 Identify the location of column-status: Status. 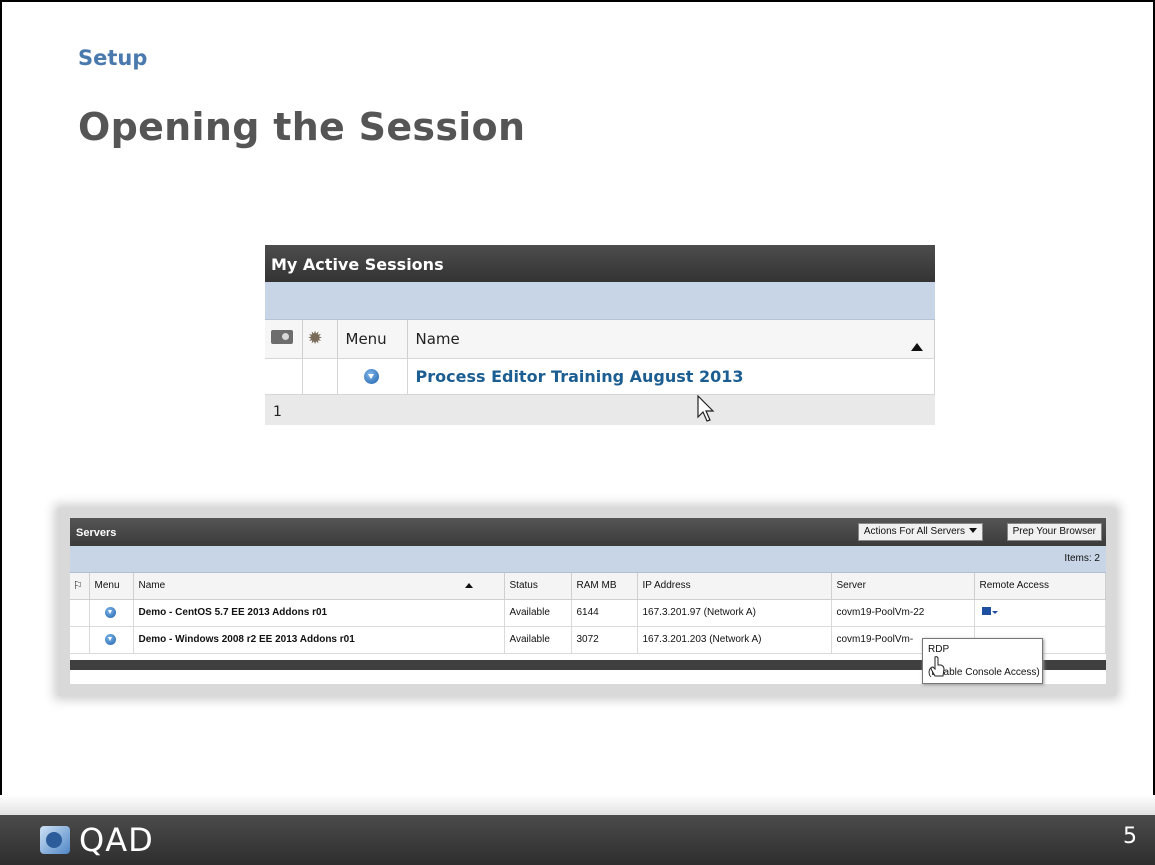
(538, 586).